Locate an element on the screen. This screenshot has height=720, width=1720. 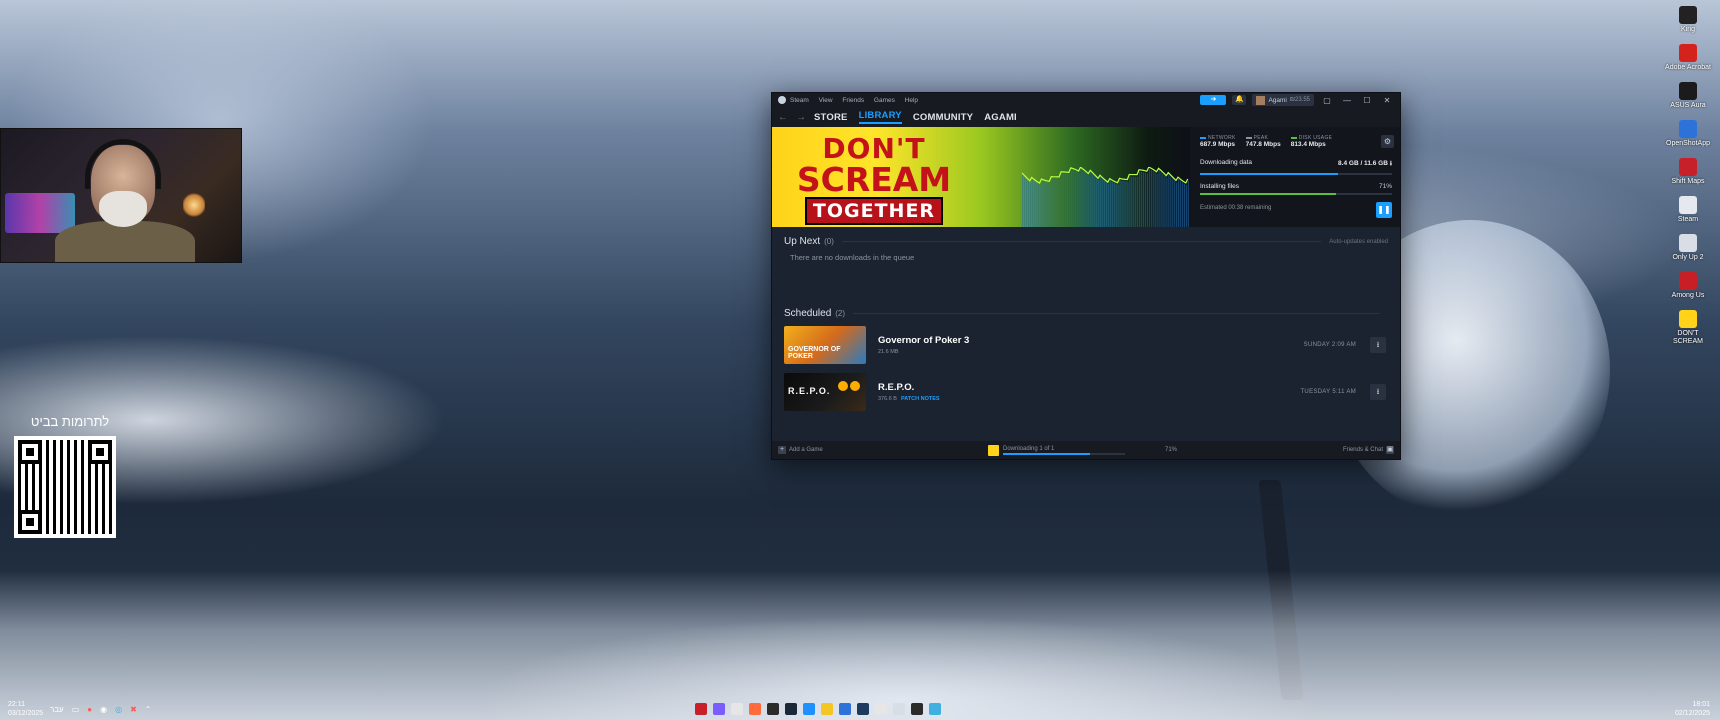
back-arrow-icon: ← is located at coordinates (783, 117).